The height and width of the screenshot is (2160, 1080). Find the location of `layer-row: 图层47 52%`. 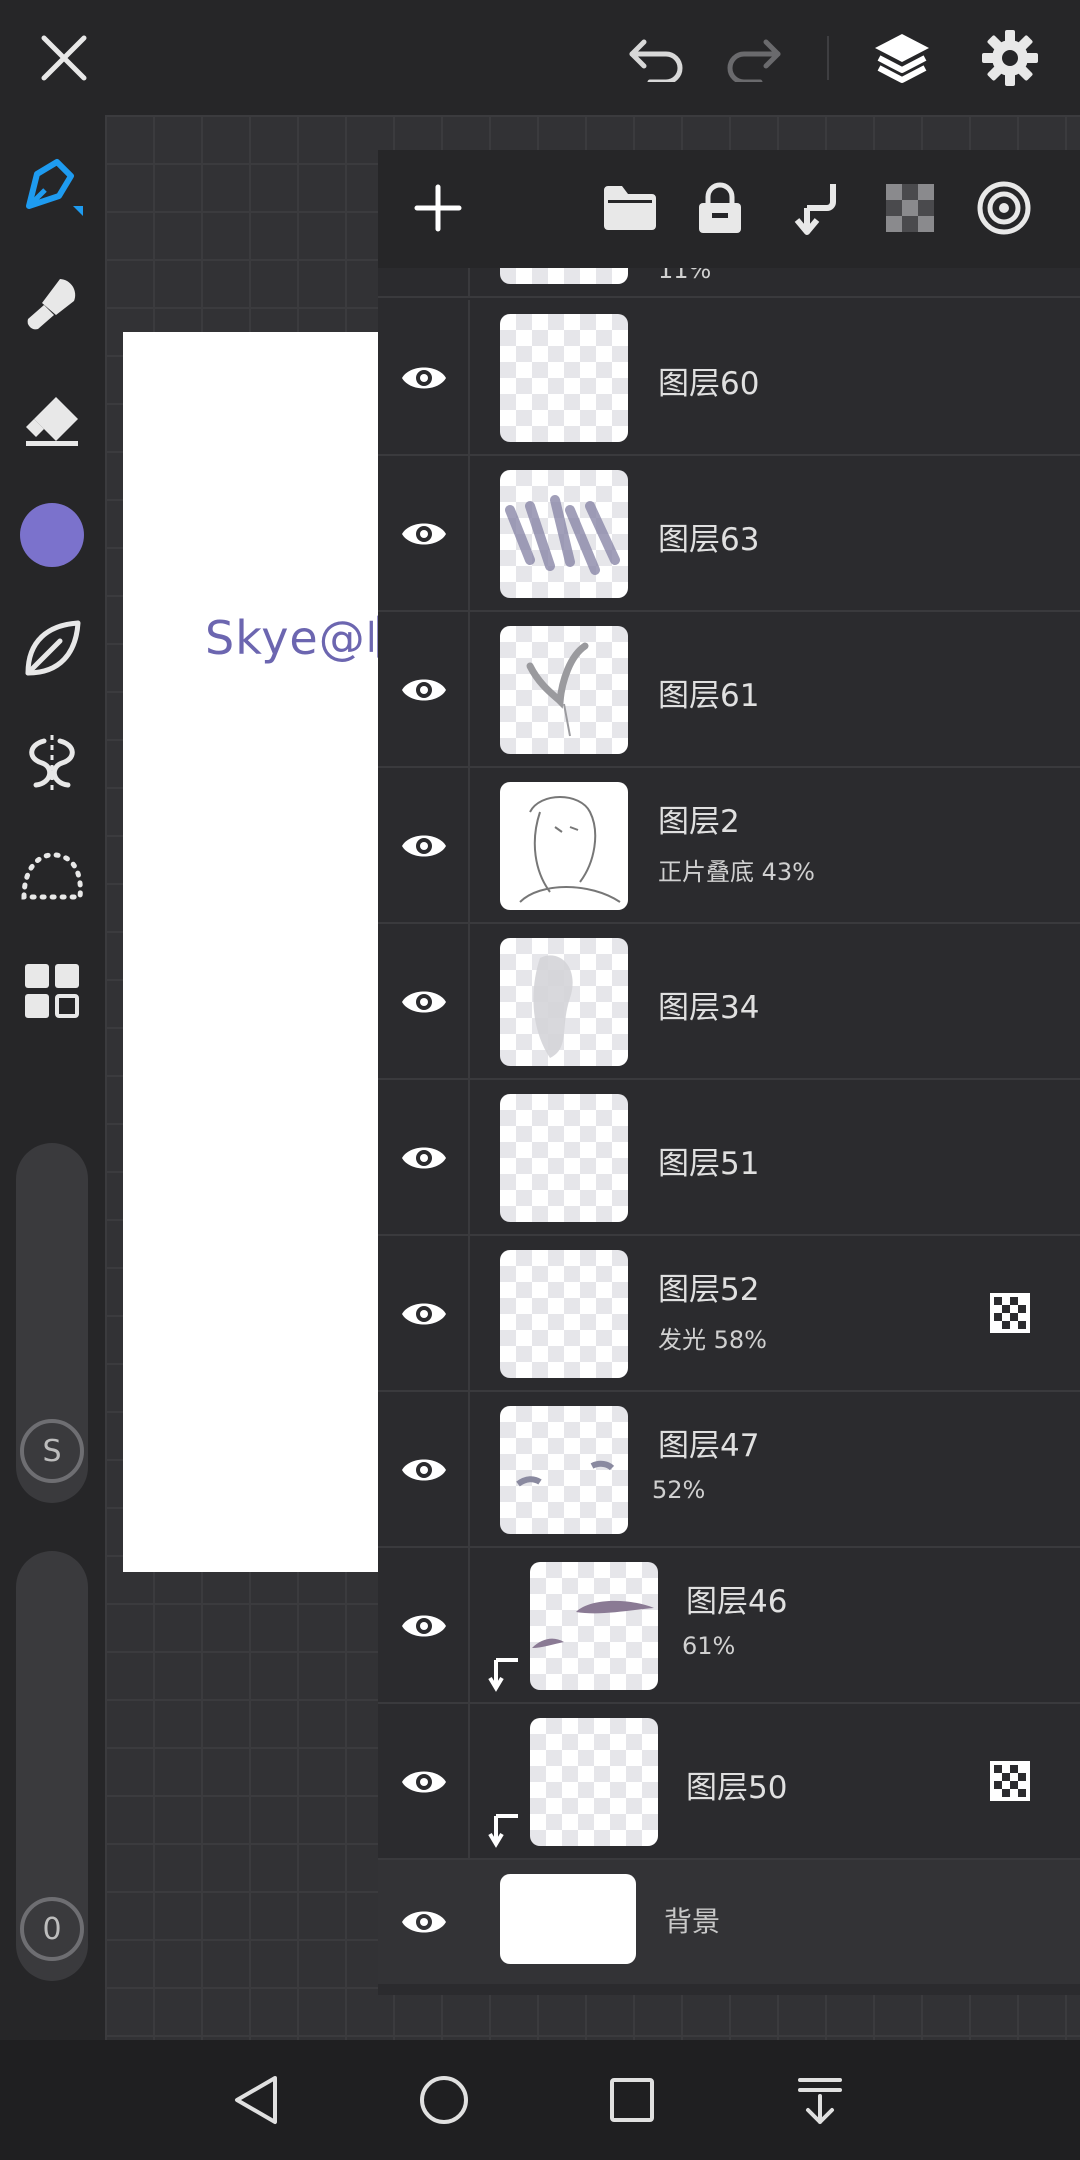

layer-row: 图层47 52% is located at coordinates (729, 1470).